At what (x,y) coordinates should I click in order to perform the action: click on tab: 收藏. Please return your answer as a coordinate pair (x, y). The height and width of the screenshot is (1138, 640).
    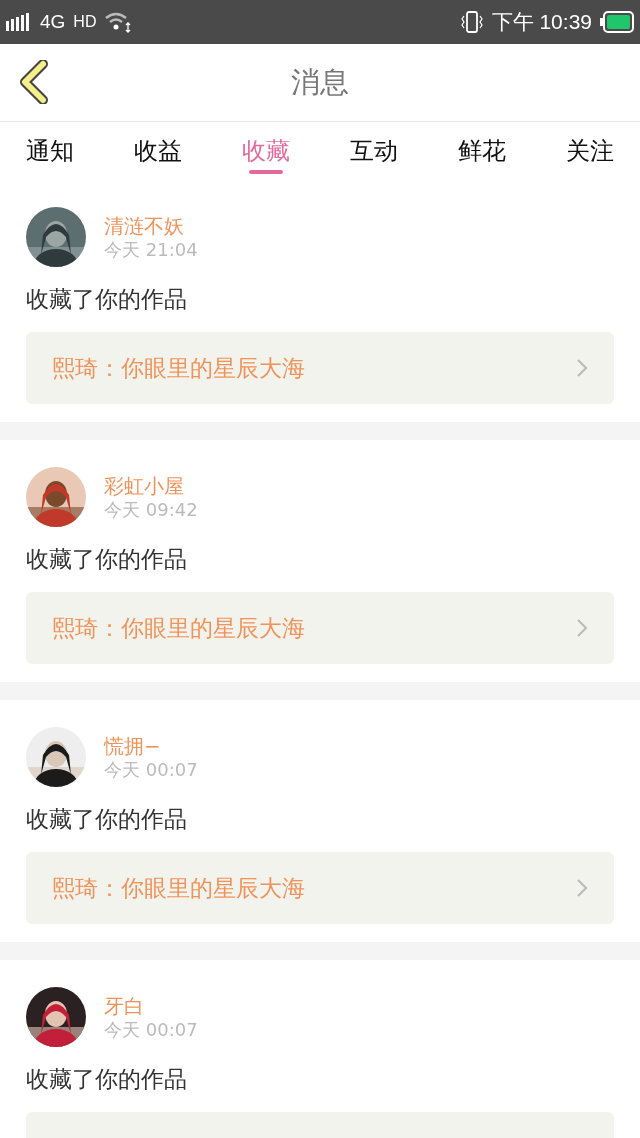
    Looking at the image, I should click on (266, 151).